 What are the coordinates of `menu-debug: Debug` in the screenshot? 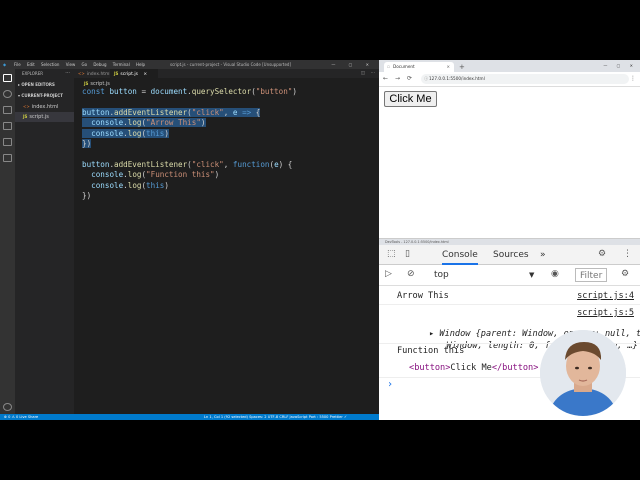 It's located at (99, 64).